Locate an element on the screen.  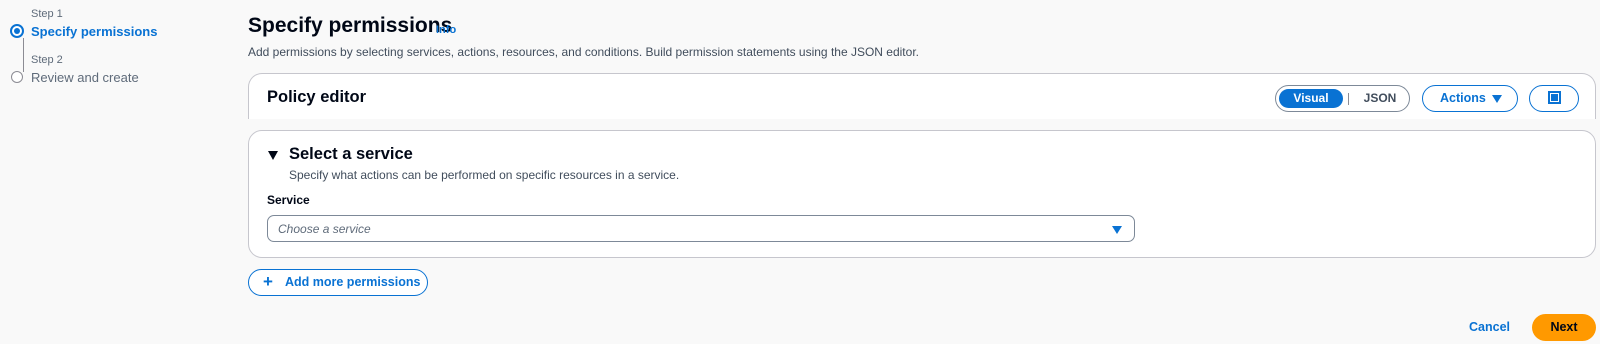
page-title: Specify permissions is located at coordinates (350, 25).